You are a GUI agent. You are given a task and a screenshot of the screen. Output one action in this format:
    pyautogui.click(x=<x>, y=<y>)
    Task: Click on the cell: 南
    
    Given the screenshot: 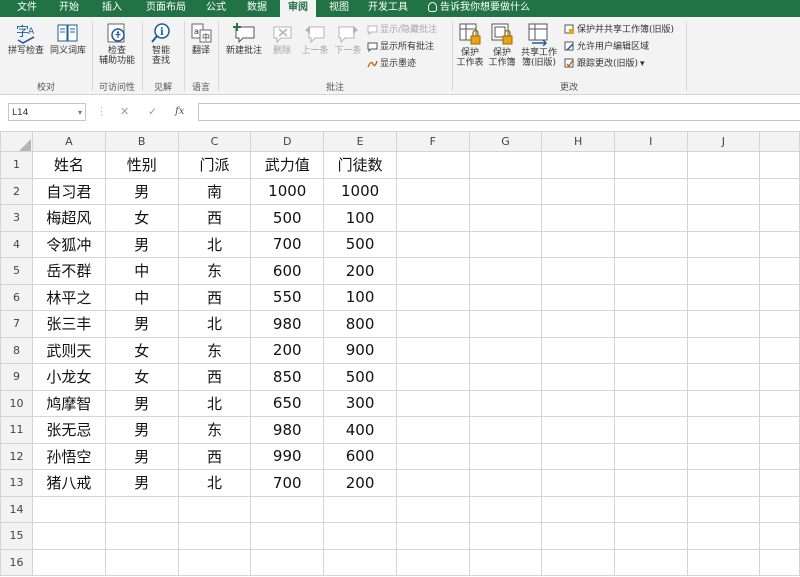 What is the action you would take?
    pyautogui.click(x=214, y=191)
    